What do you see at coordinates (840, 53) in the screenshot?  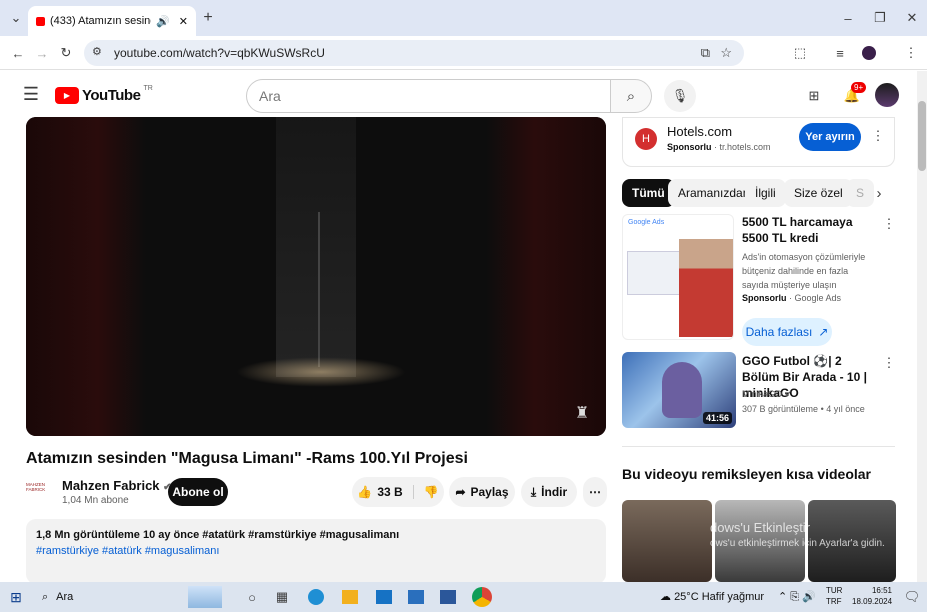 I see `reading-list-icon: ≡` at bounding box center [840, 53].